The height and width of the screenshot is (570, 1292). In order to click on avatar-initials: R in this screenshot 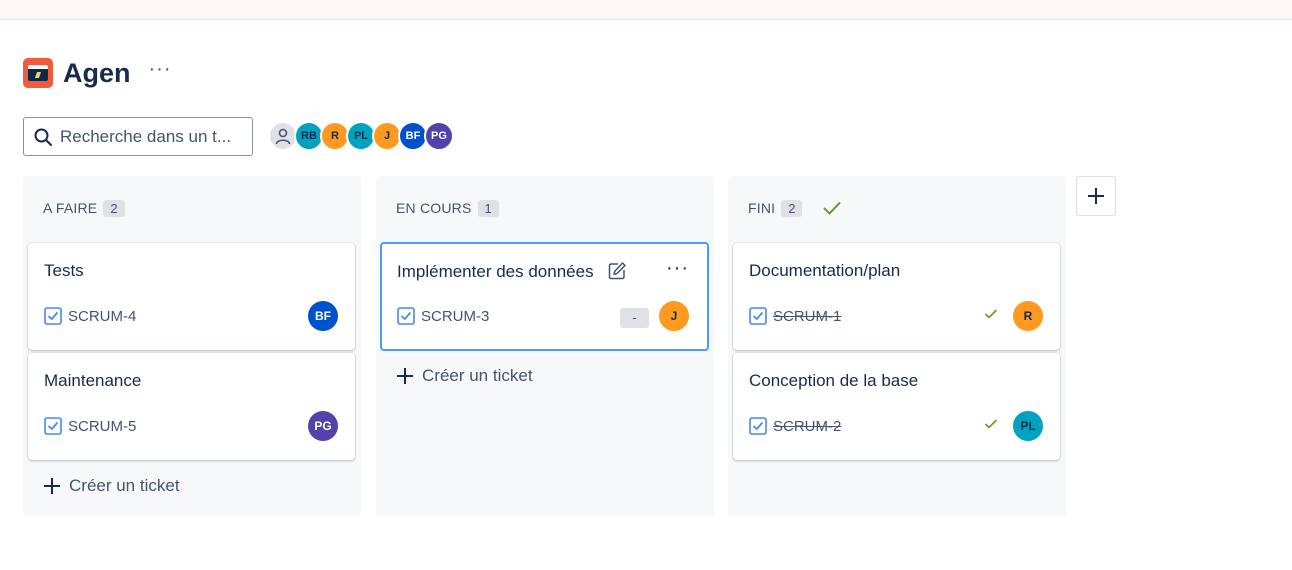, I will do `click(335, 136)`.